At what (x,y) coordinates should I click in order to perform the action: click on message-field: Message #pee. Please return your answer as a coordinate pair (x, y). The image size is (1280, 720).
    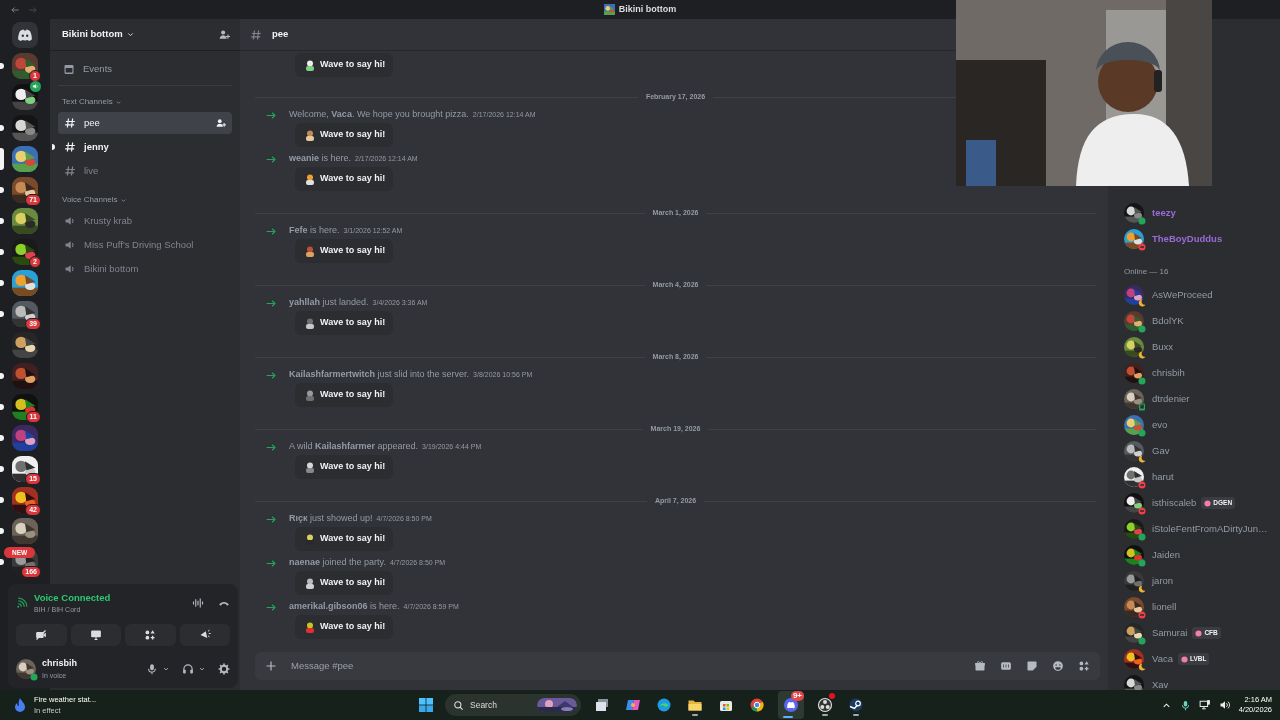
    Looking at the image, I should click on (625, 666).